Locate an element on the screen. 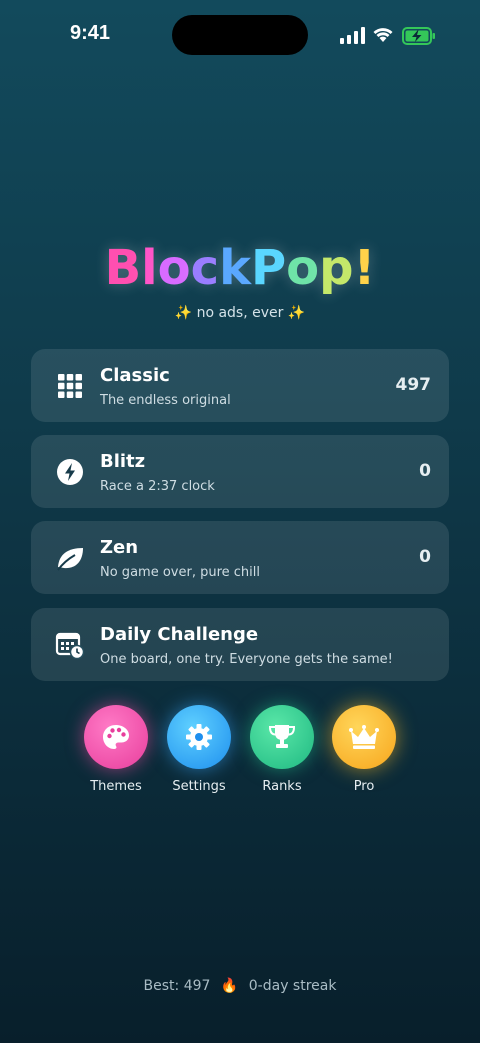 The image size is (480, 1043). settings-circle is located at coordinates (199, 737).